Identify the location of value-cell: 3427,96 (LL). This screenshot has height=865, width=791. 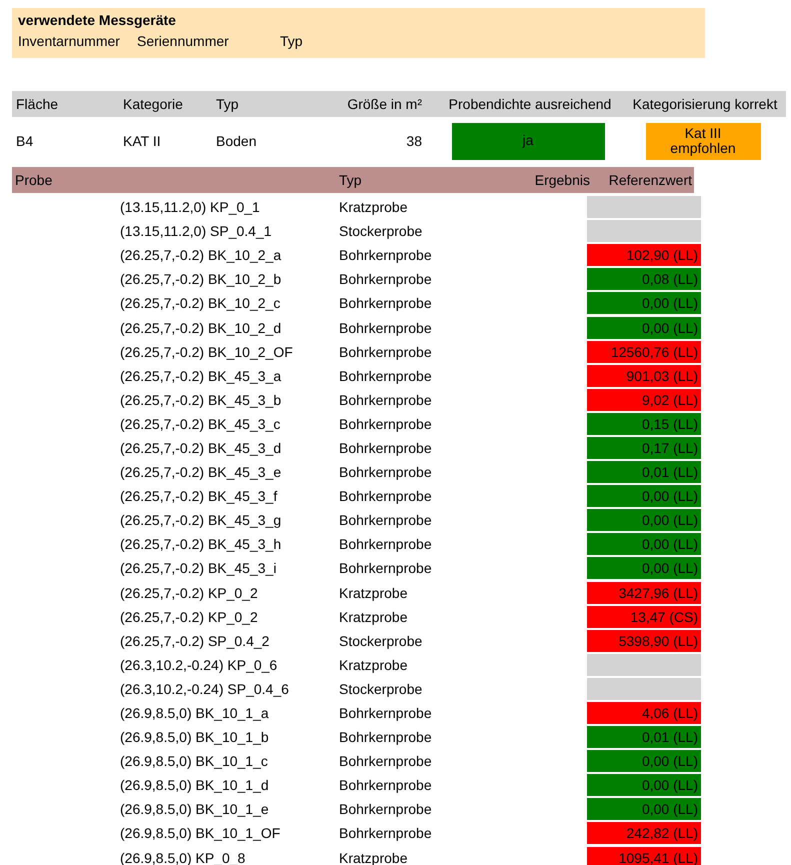
(644, 593).